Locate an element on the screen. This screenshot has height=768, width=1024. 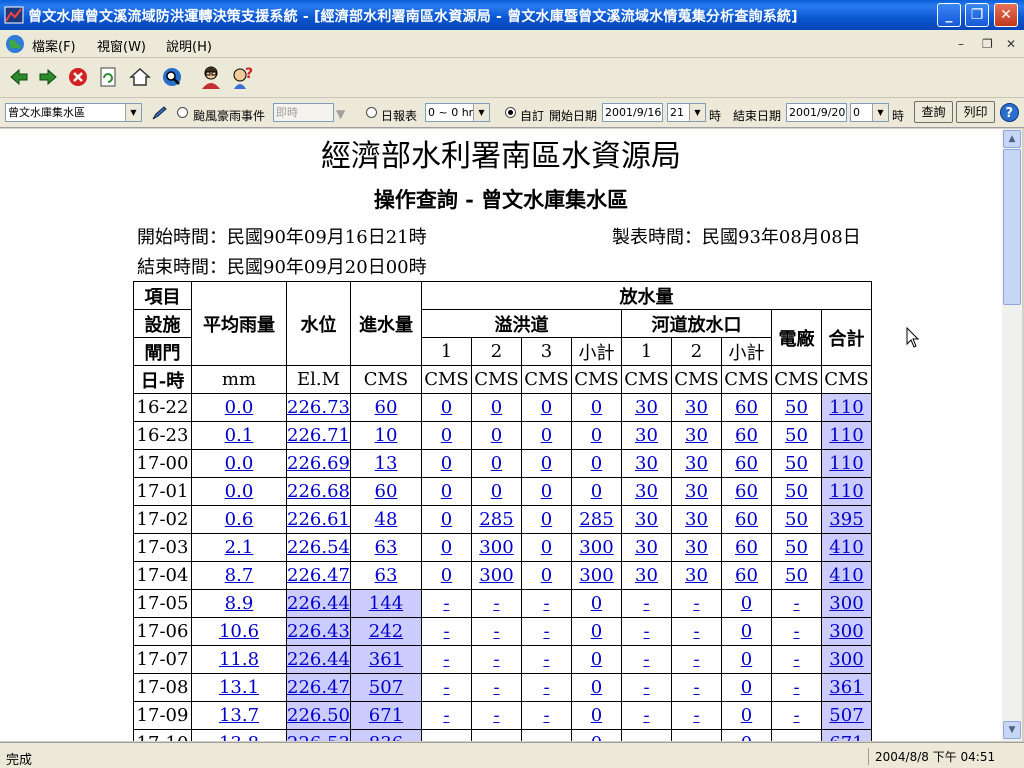
cell-link: 226.44 is located at coordinates (318, 659).